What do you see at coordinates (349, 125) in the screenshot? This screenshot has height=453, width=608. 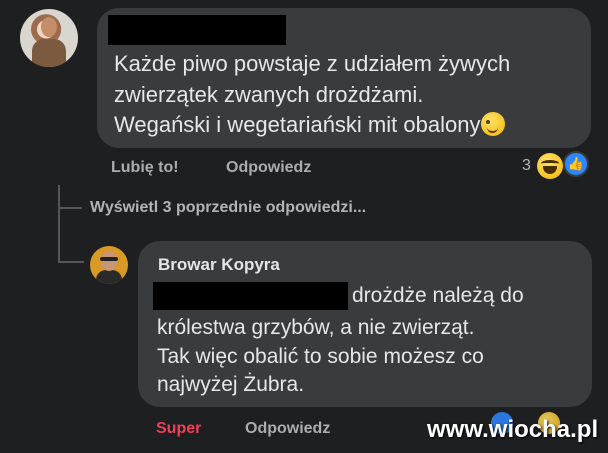 I see `comment-line: Wegański i wegetariański mit obalony` at bounding box center [349, 125].